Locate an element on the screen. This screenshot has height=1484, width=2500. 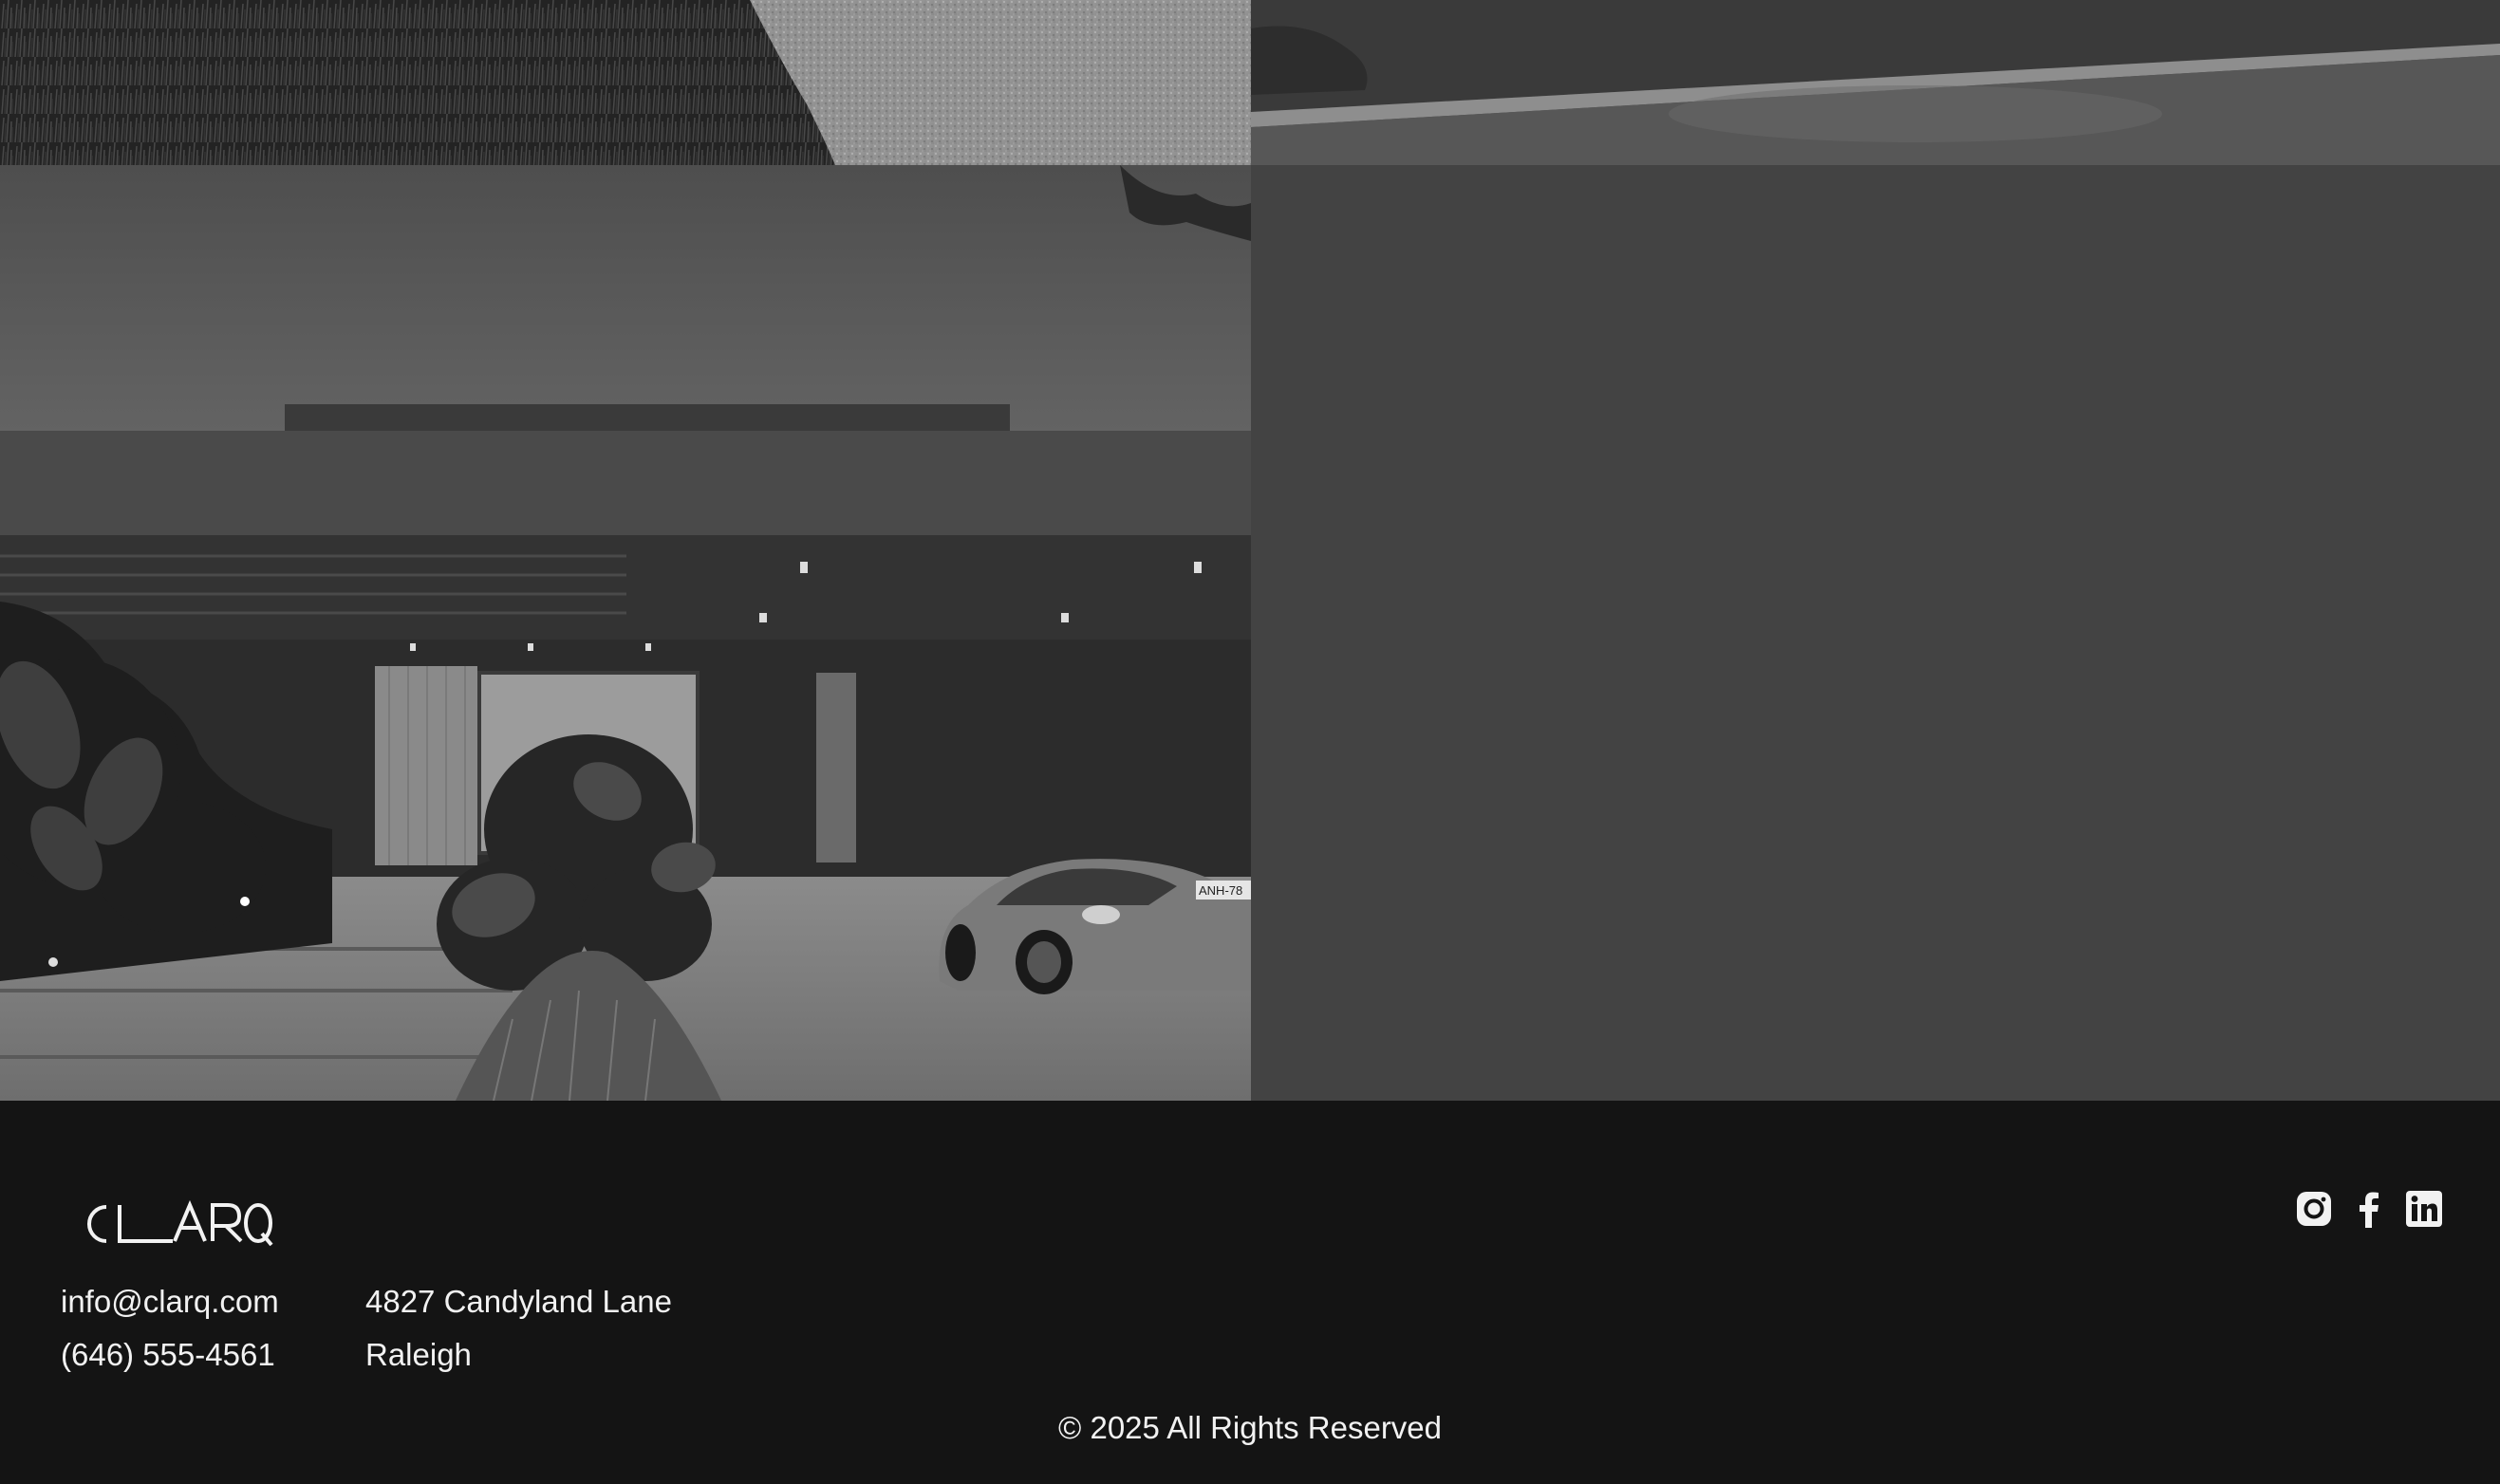
address-city: Raleigh is located at coordinates (419, 1355).